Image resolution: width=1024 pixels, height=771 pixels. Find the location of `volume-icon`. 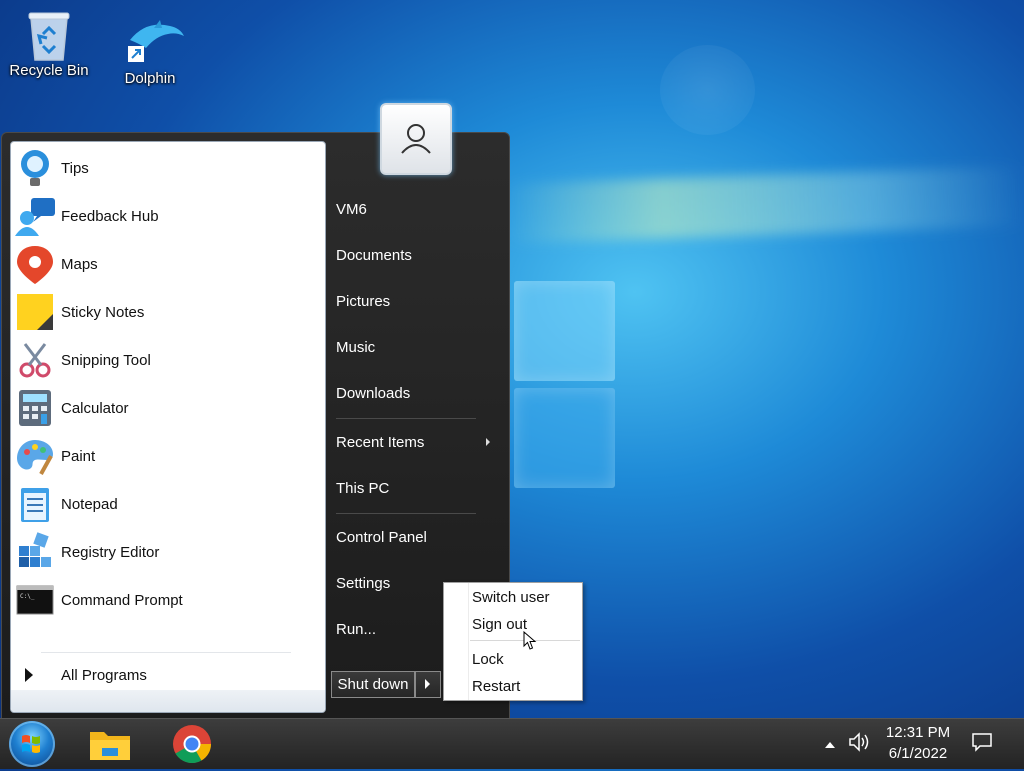

volume-icon is located at coordinates (859, 742).